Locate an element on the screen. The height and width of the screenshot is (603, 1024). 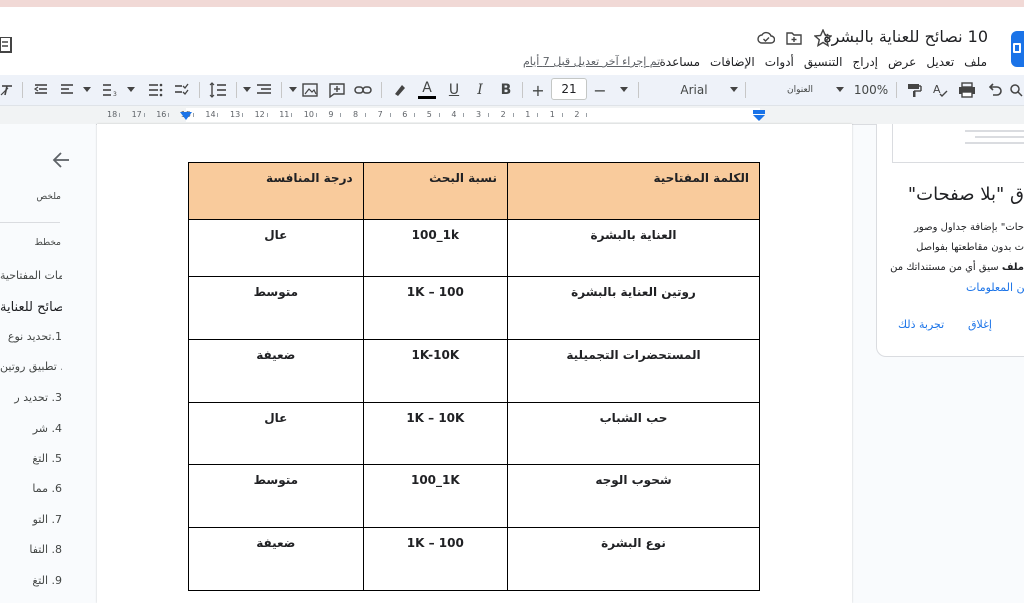
numbered-list-icon: 3 is located at coordinates (109, 90).